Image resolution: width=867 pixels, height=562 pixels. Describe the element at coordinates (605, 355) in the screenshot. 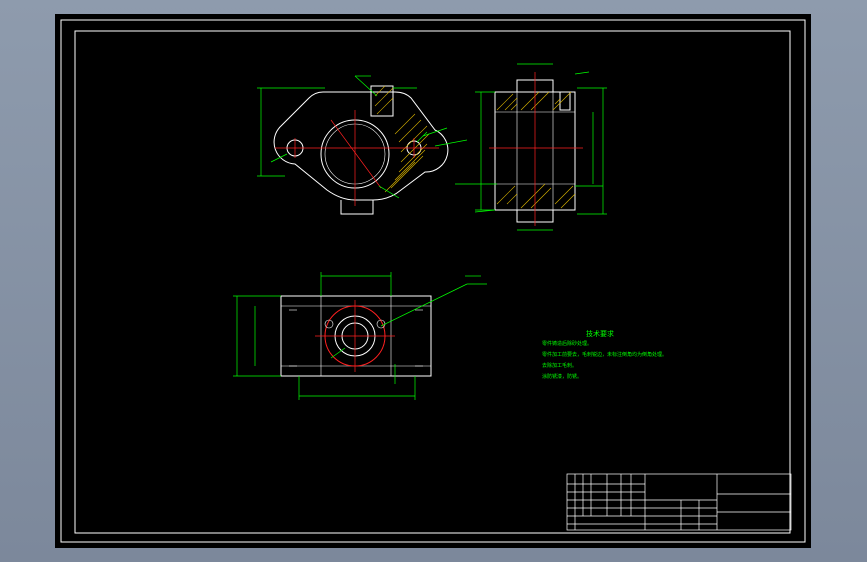

I see `note-line: 零件加工前要去，毛刺锐边，未标注倒角均为倒角处理。` at that location.